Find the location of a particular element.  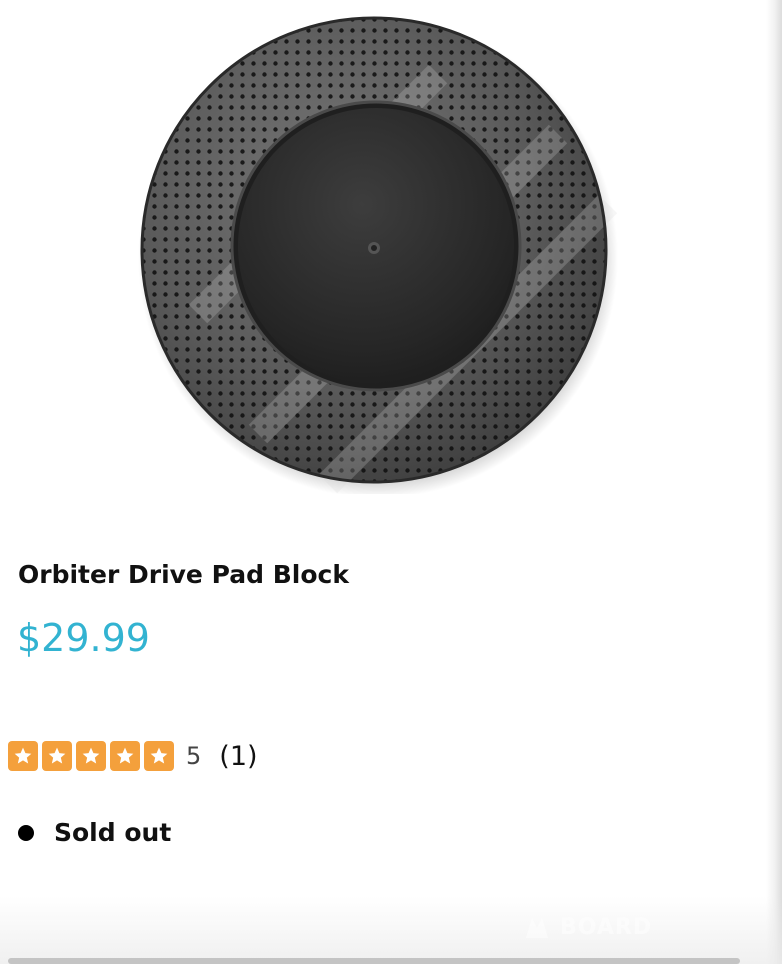

watermark-logo-icon is located at coordinates (537, 928).